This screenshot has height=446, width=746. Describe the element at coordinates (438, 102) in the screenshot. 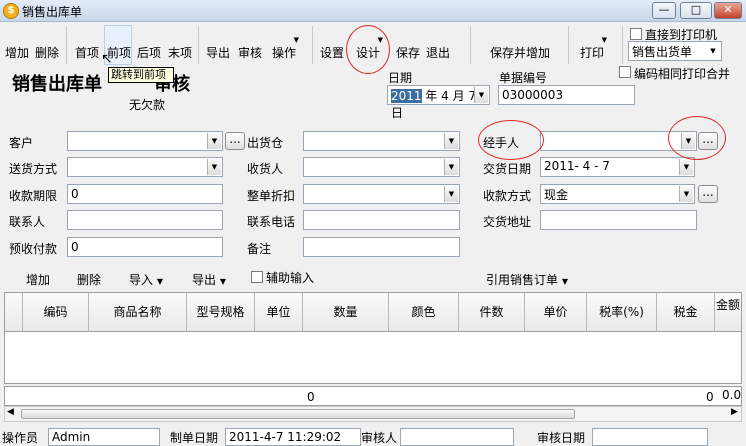

I see `date-picker: 2011 年 4 月 7 日 ▼` at that location.